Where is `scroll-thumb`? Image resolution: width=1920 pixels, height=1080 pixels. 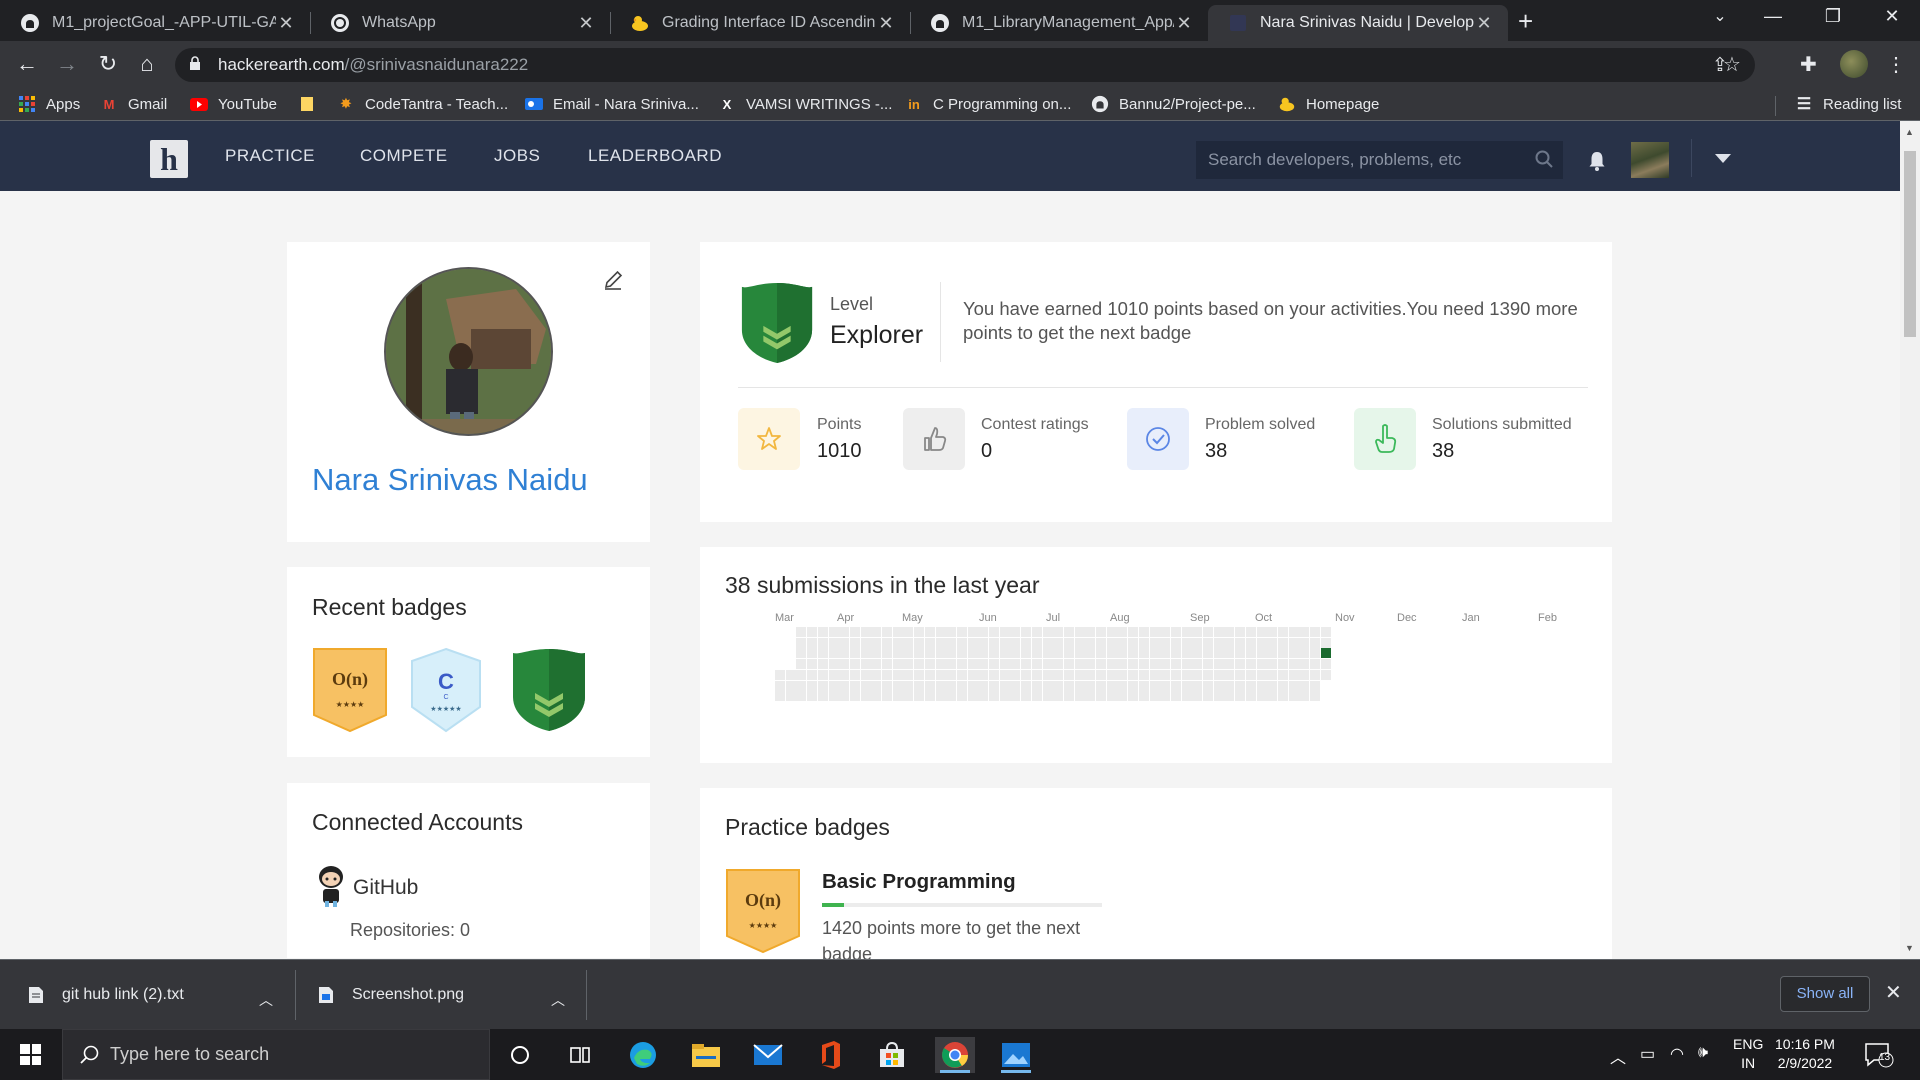 scroll-thumb is located at coordinates (1910, 244).